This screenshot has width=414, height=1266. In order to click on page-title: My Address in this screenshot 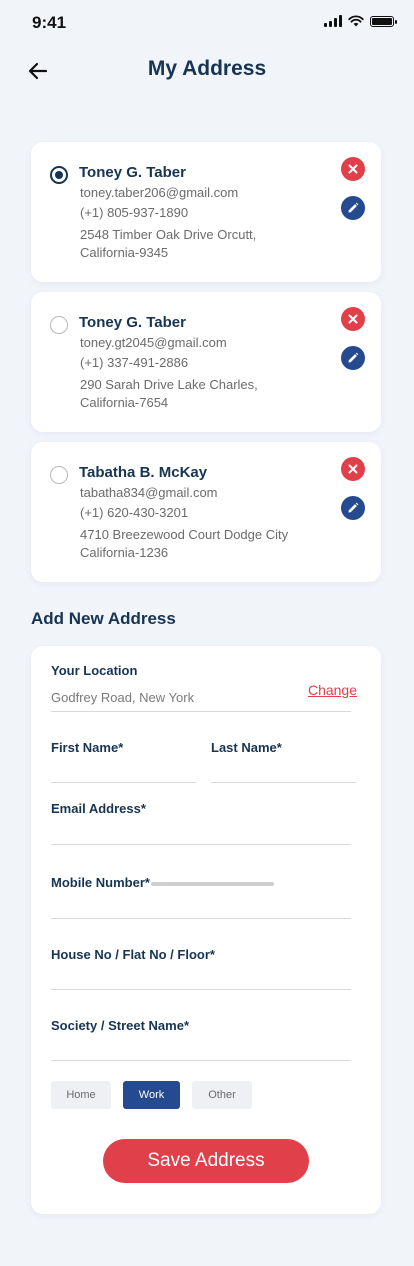, I will do `click(207, 68)`.